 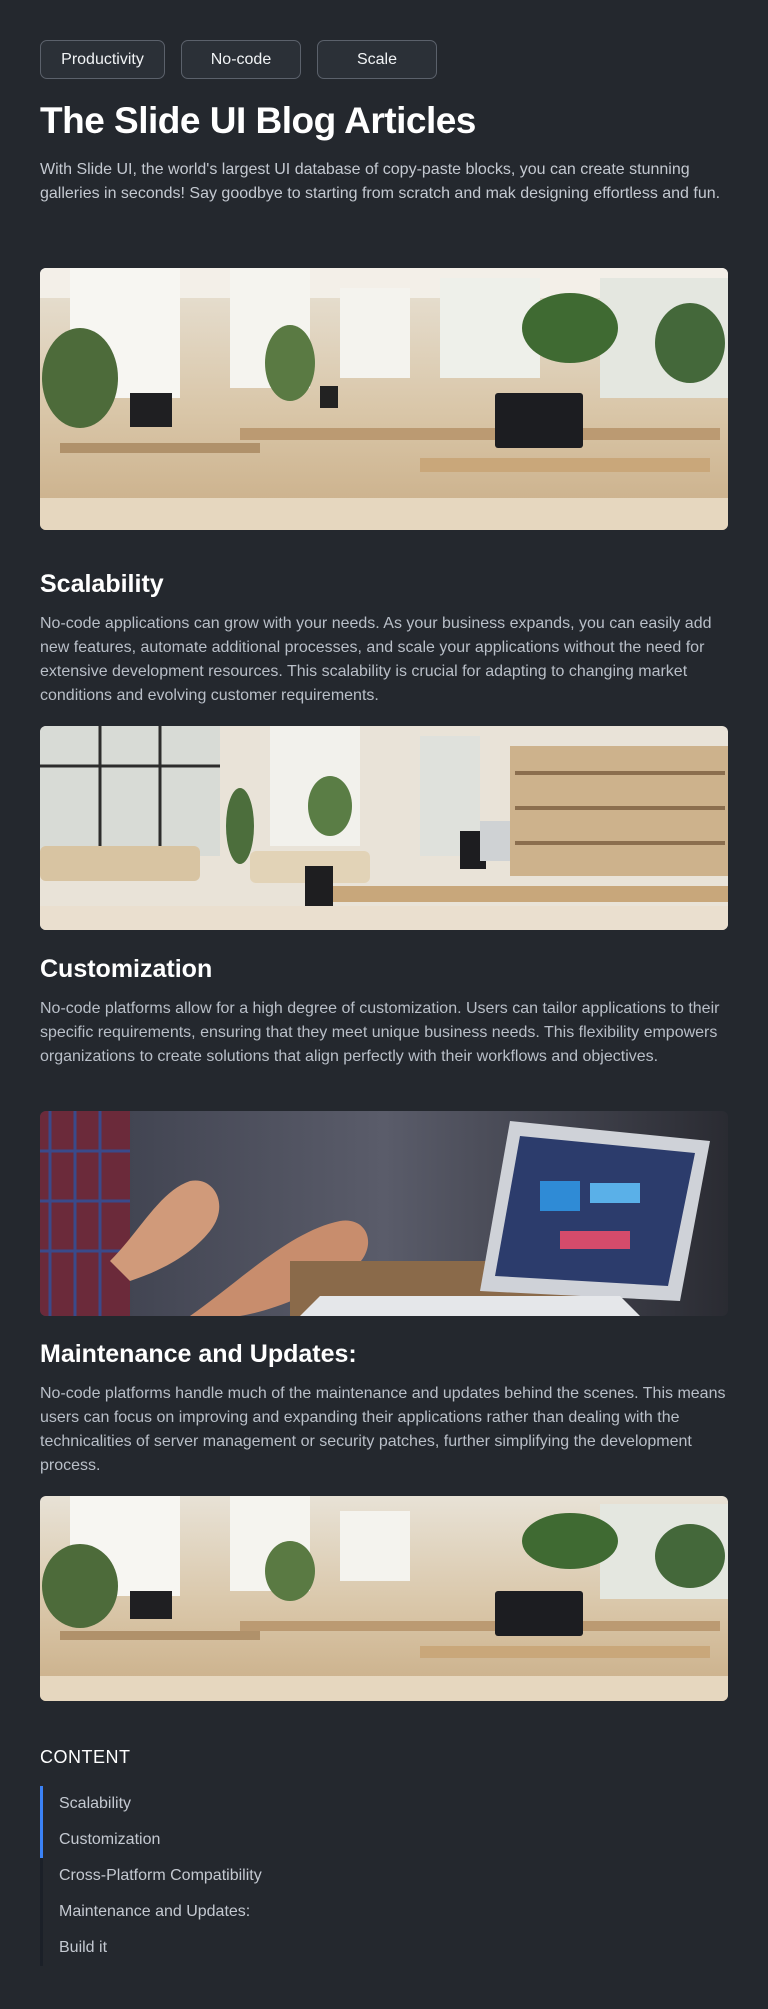 What do you see at coordinates (198, 1354) in the screenshot?
I see `section-title-maintenance: Maintenance and Updates:` at bounding box center [198, 1354].